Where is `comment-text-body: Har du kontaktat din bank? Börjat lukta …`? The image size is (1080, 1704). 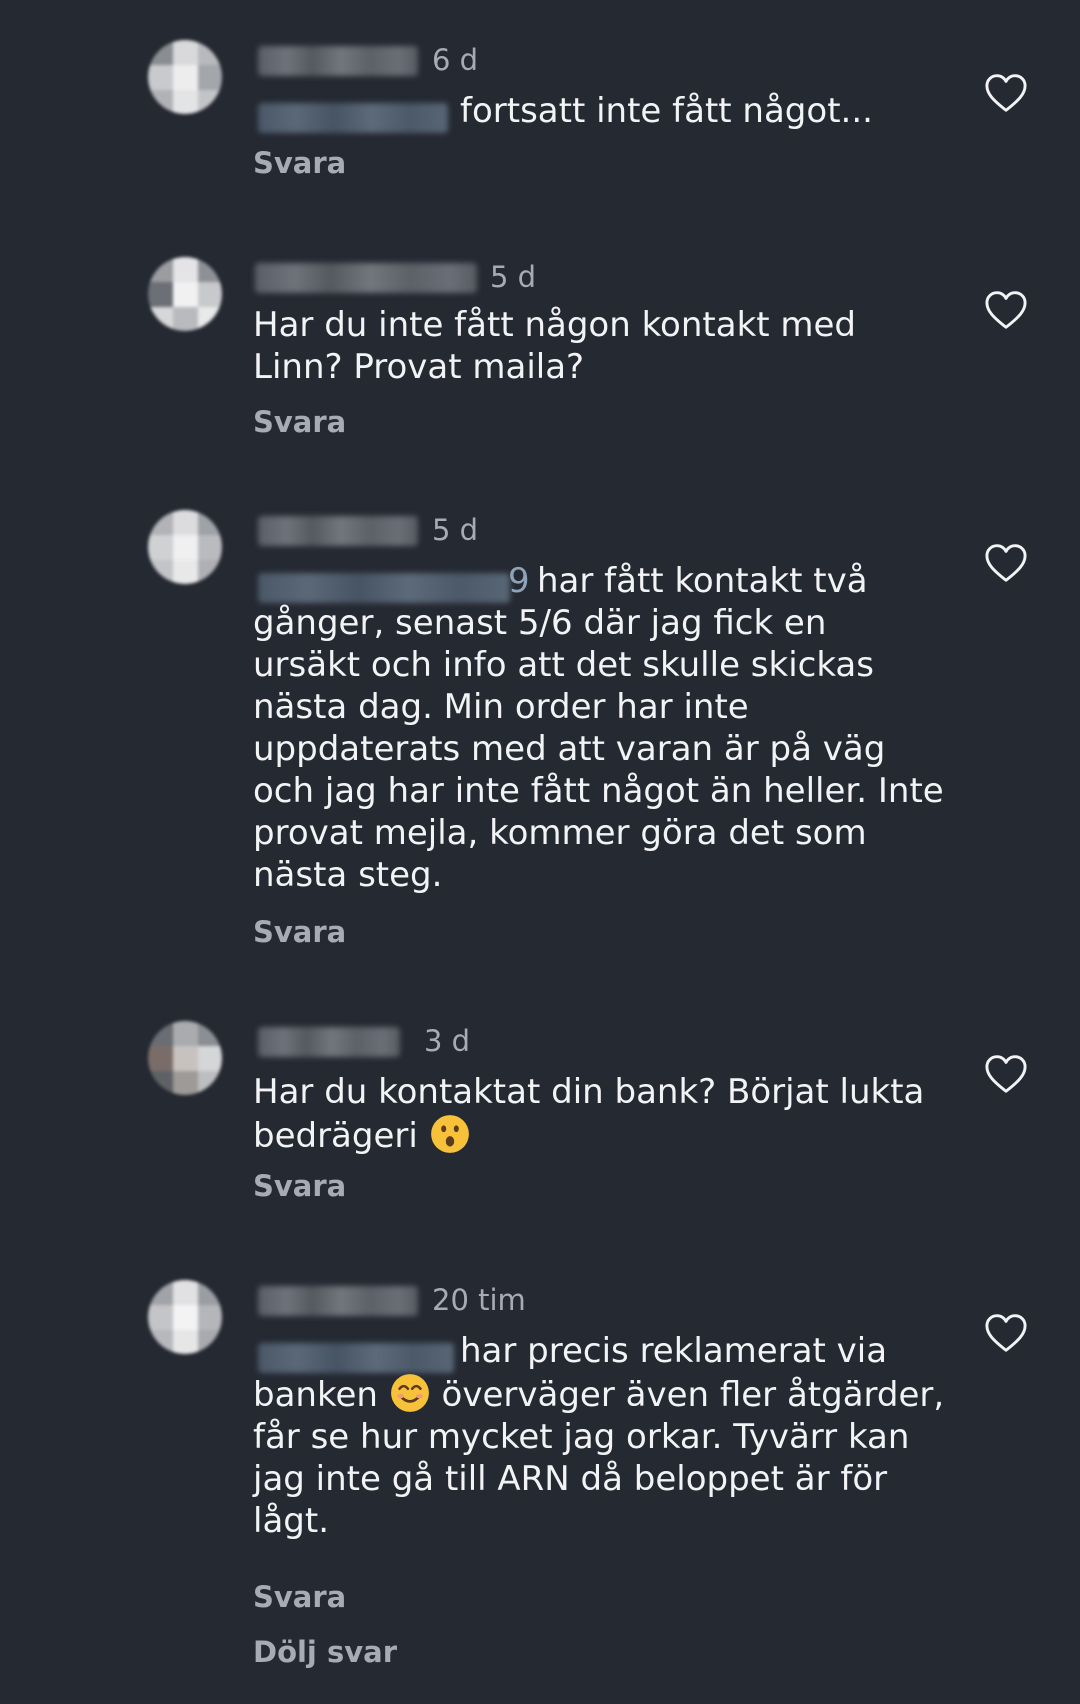 comment-text-body: Har du kontaktat din bank? Börjat lukta … is located at coordinates (589, 1114).